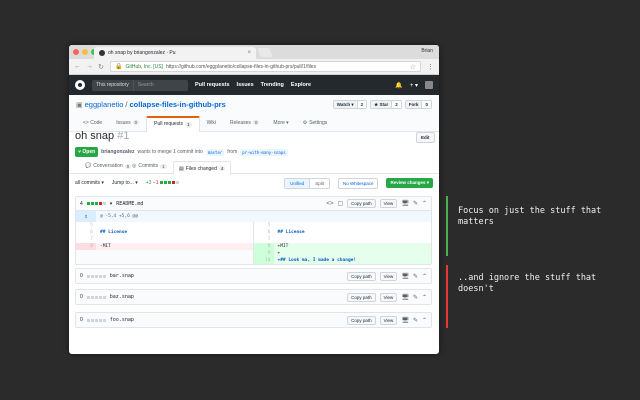 This screenshot has width=640, height=400. I want to click on tab-files-changed-count: 4, so click(222, 168).